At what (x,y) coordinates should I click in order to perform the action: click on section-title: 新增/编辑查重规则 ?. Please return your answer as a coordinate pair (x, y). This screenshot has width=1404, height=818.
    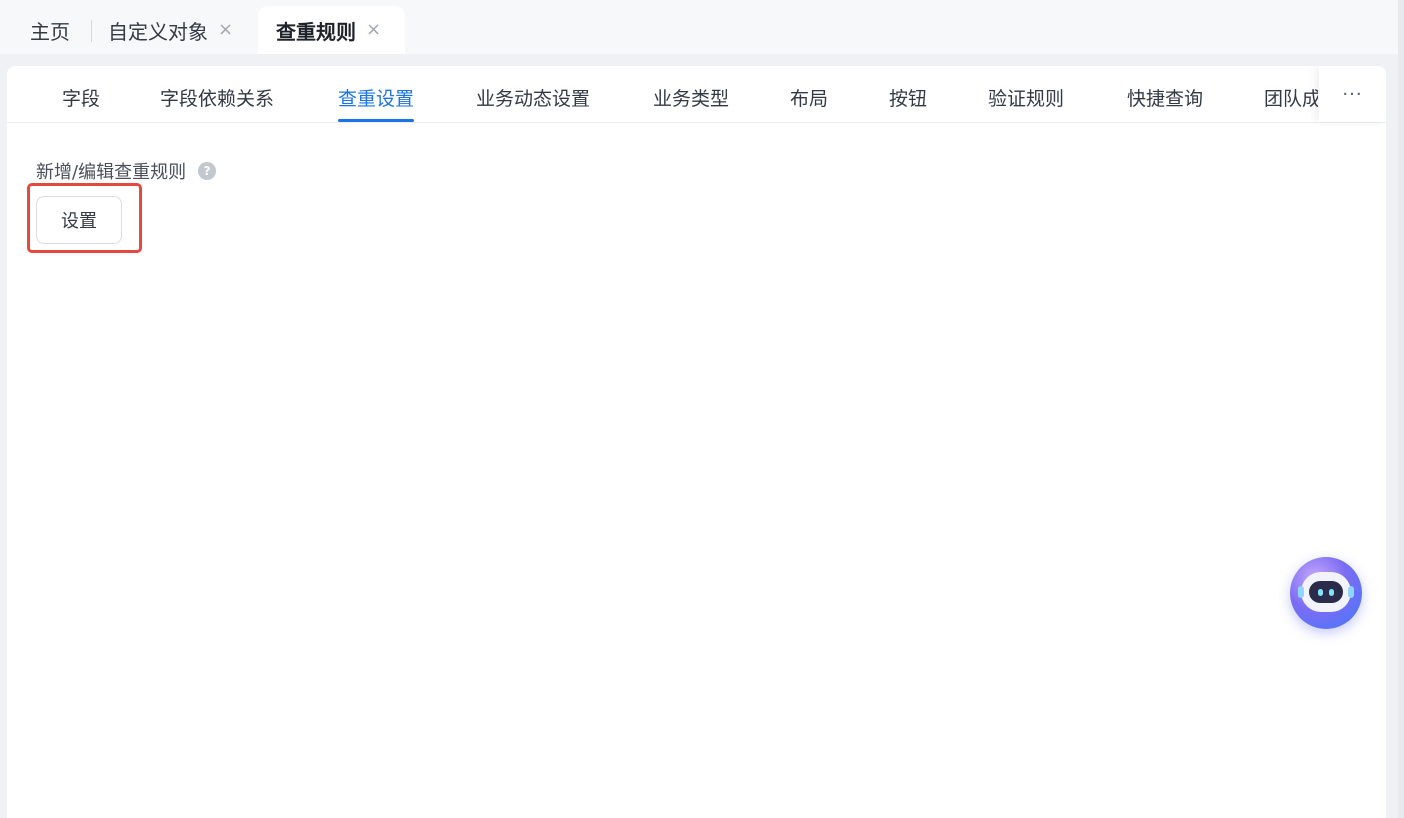
    Looking at the image, I should click on (126, 171).